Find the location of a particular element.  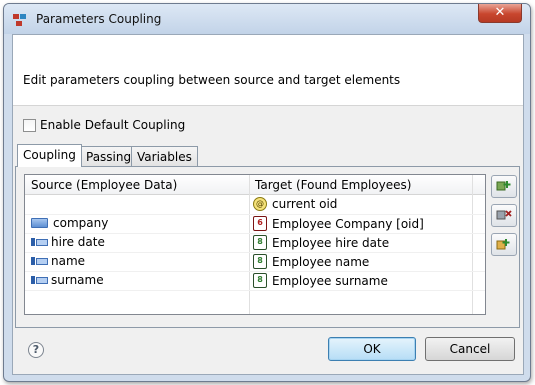

column-header-target: Target (Found Employees) is located at coordinates (333, 185).